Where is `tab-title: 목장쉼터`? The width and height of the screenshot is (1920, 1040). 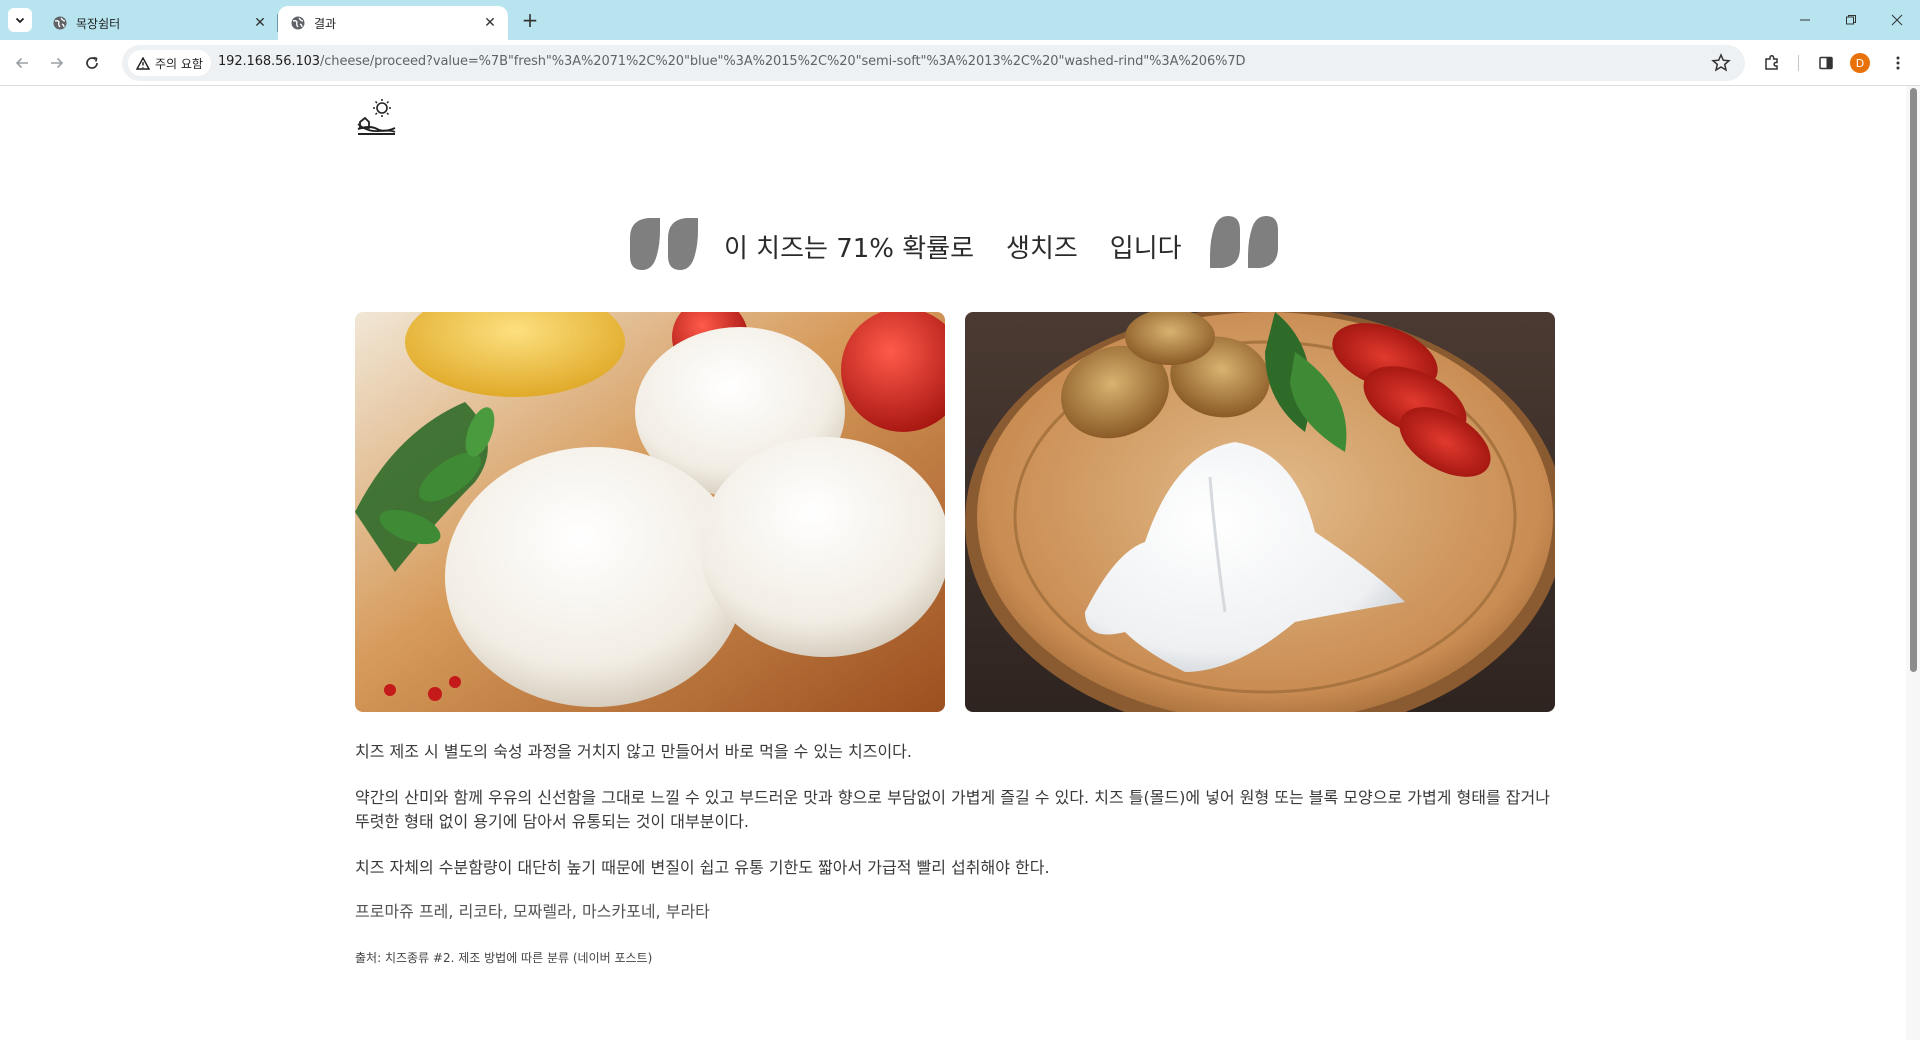
tab-title: 목장쉼터 is located at coordinates (98, 23).